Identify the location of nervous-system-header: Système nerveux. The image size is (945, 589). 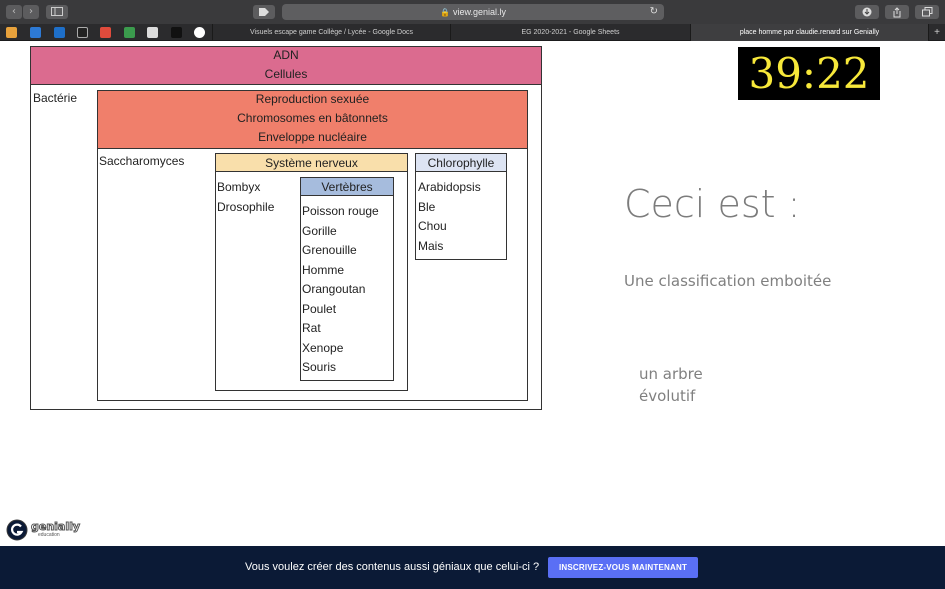
(311, 162).